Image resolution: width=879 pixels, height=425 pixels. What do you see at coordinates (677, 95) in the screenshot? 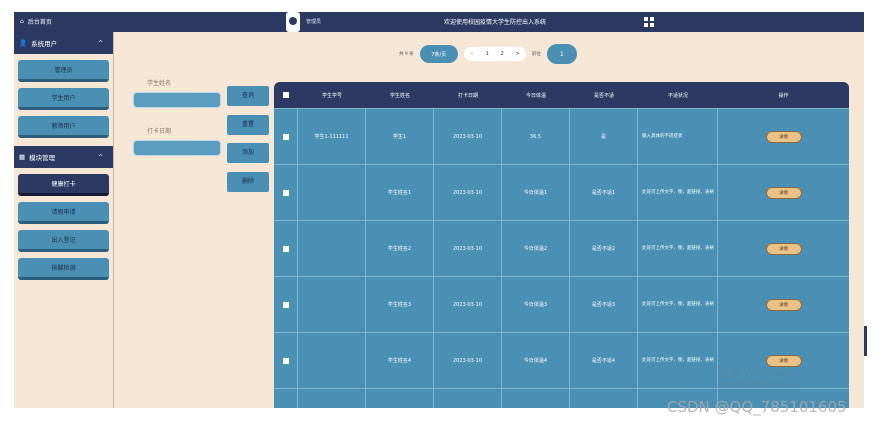
I see `header-symptoms: 不适状况` at bounding box center [677, 95].